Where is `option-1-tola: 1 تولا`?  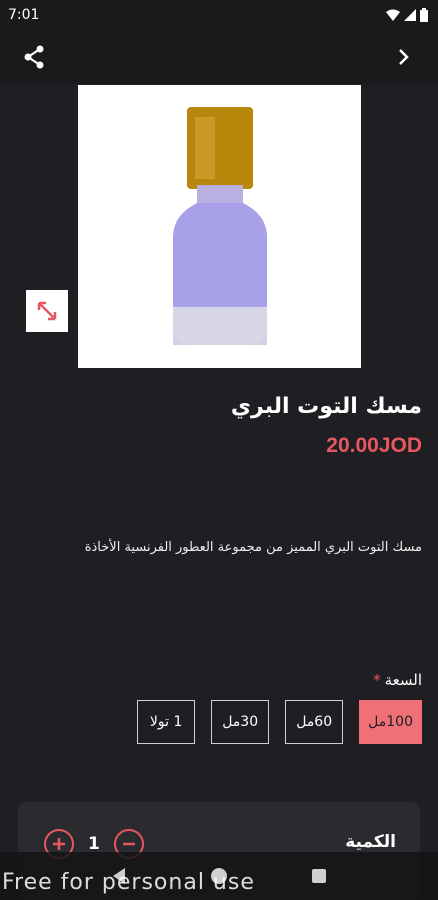
option-1-tola: 1 تولا is located at coordinates (166, 722).